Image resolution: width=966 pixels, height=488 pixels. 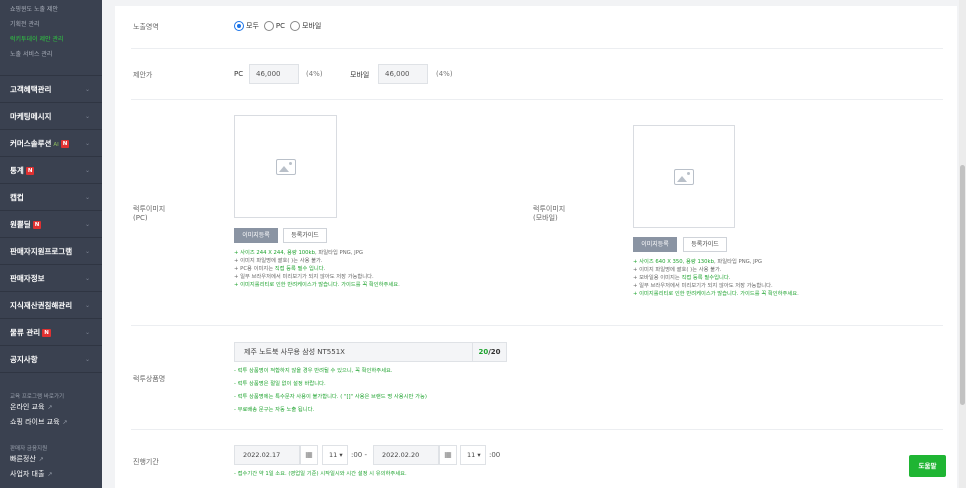 What do you see at coordinates (489, 352) in the screenshot?
I see `char-counter: 20/20` at bounding box center [489, 352].